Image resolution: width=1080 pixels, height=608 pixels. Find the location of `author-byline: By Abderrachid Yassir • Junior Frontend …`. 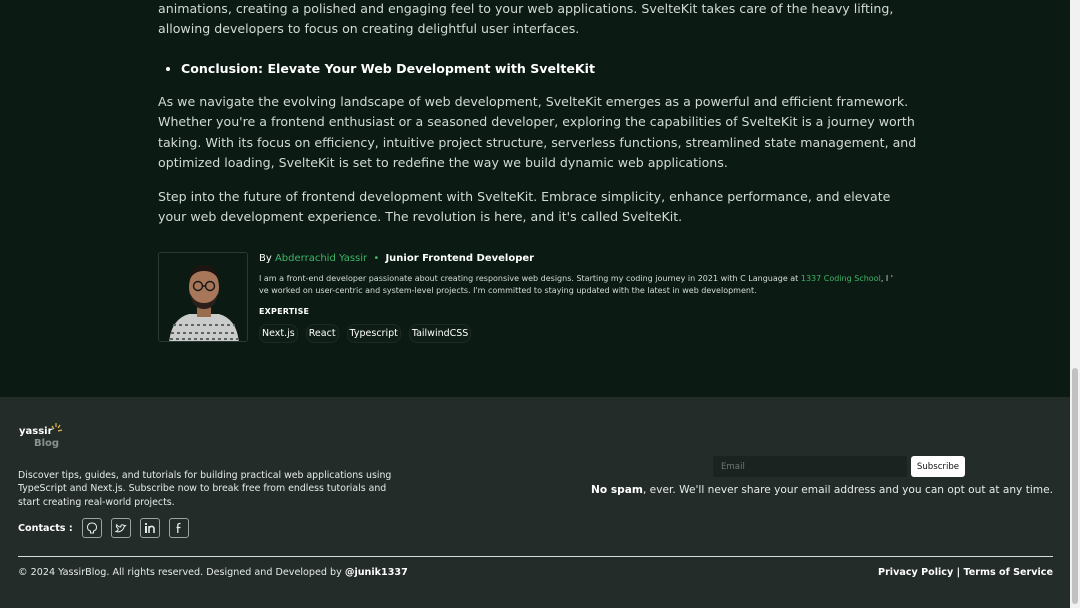

author-byline: By Abderrachid Yassir • Junior Frontend … is located at coordinates (589, 258).